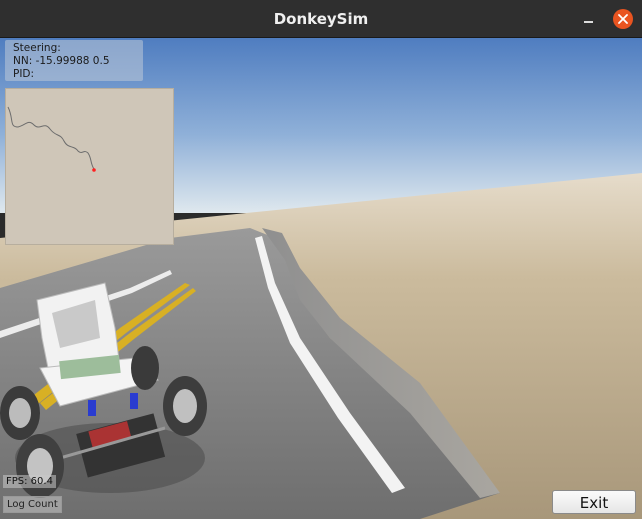 This screenshot has height=519, width=642. What do you see at coordinates (594, 502) in the screenshot?
I see `exit-button: Exit` at bounding box center [594, 502].